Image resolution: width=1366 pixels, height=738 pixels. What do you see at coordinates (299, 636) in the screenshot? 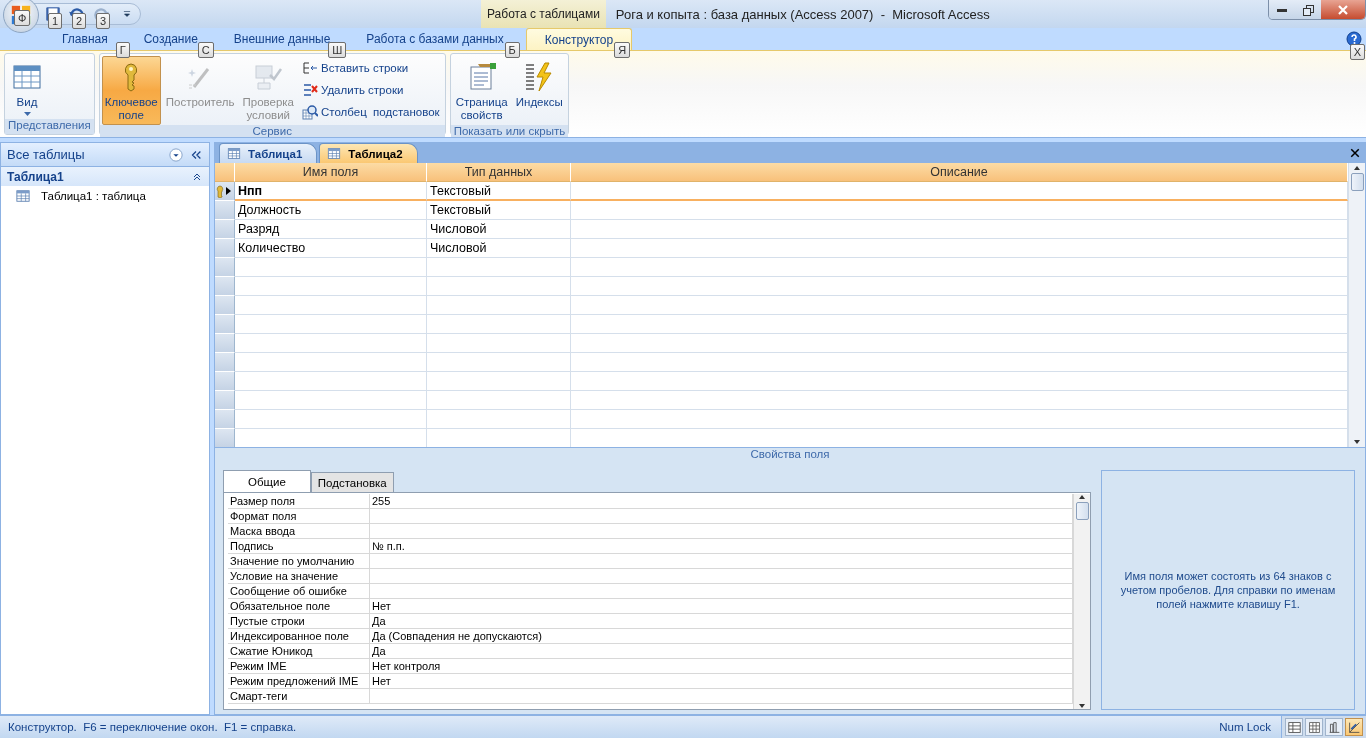
I see `property-name: Индексированное поле` at bounding box center [299, 636].